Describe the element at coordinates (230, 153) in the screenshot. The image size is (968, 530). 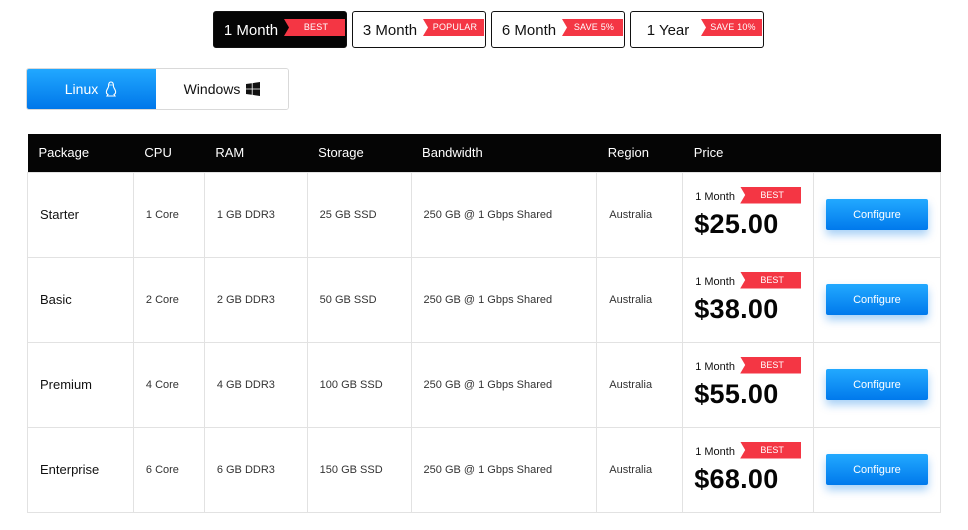
I see `header-ram: RAM` at that location.